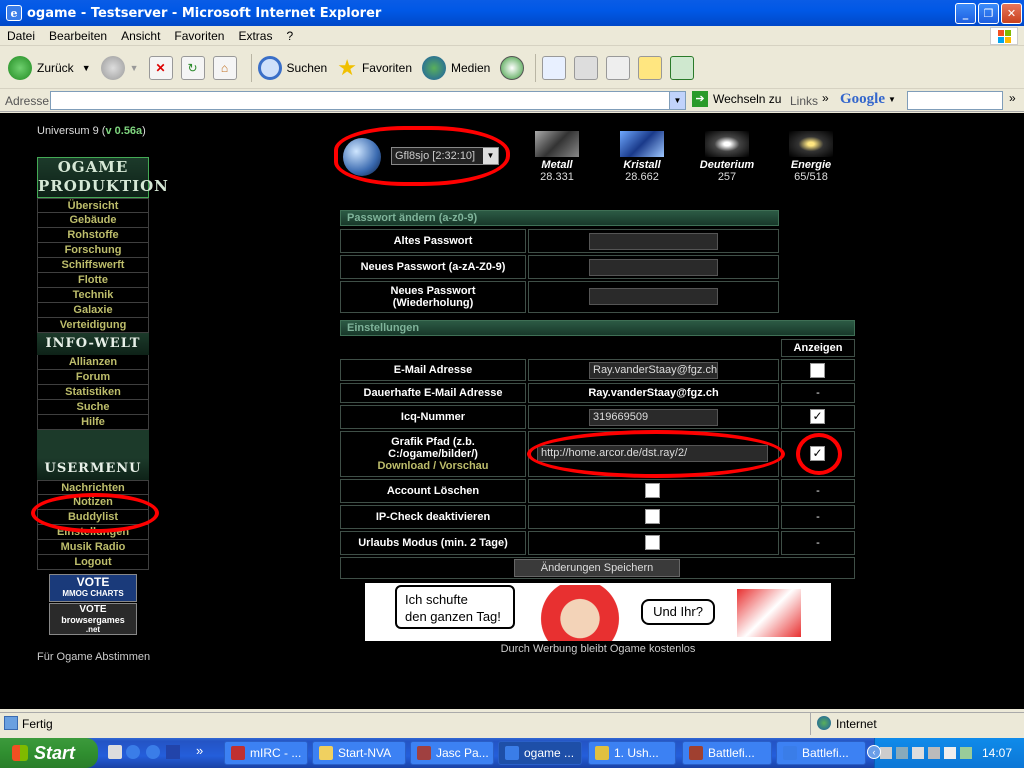 Image resolution: width=1024 pixels, height=768 pixels. I want to click on maximize-button: ❐, so click(988, 13).